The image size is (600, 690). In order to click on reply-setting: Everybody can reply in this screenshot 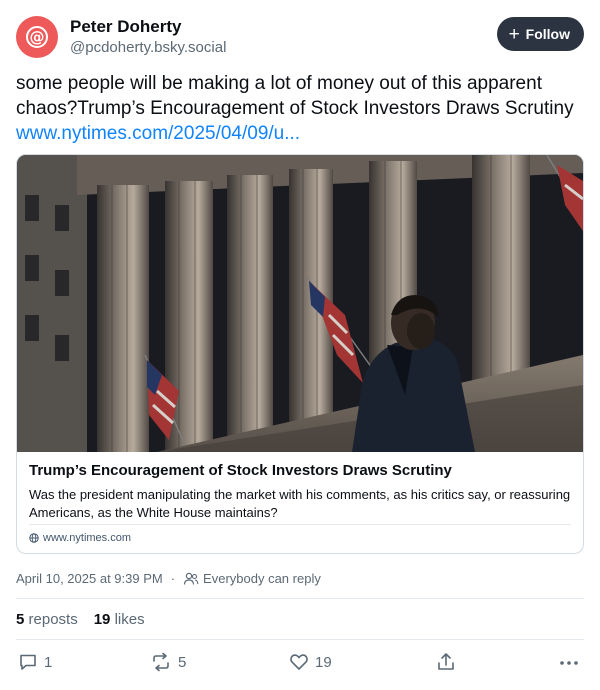, I will do `click(252, 578)`.